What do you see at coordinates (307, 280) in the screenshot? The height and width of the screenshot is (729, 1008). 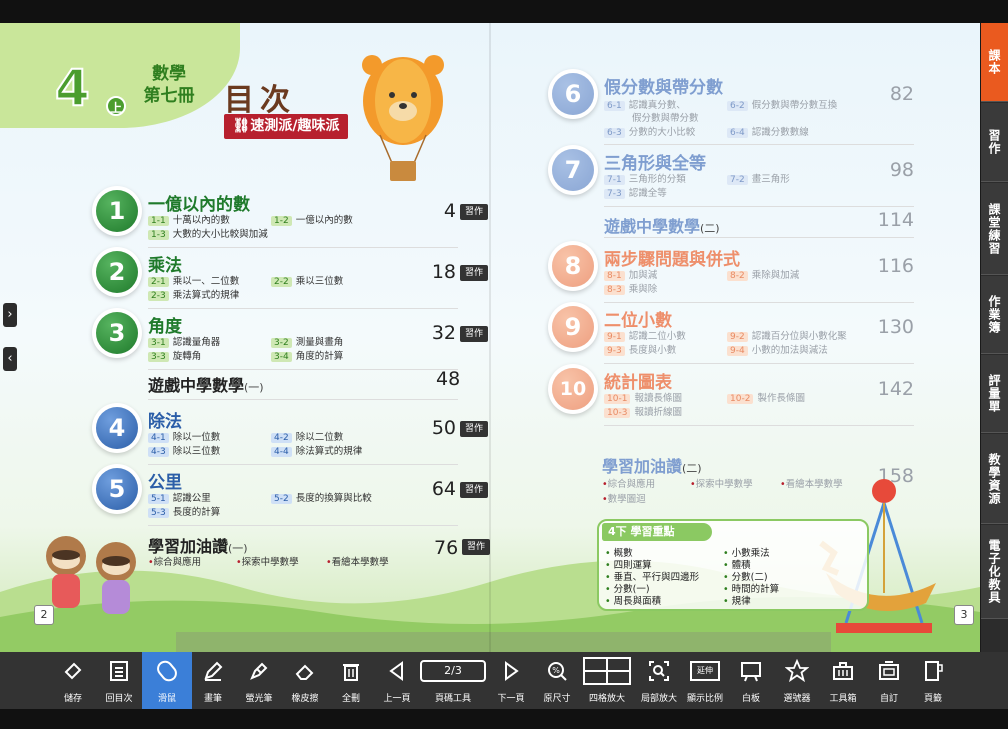 I see `lesson-item: 2-2 乘以三位數` at bounding box center [307, 280].